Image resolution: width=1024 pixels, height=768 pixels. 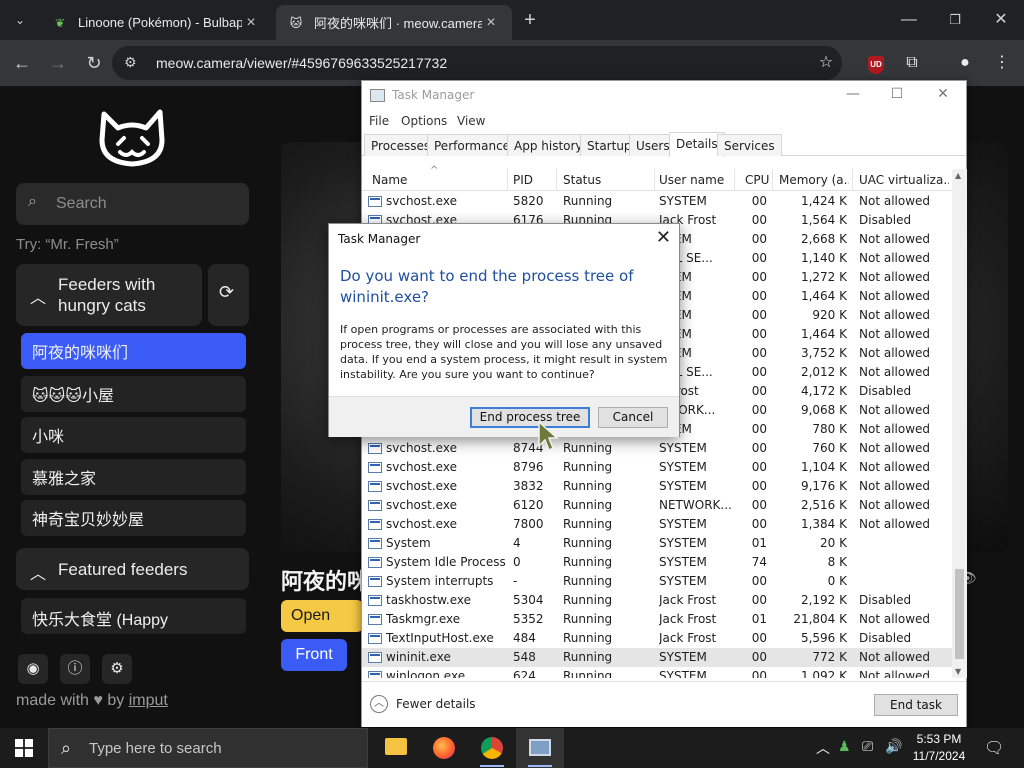 What do you see at coordinates (657, 543) in the screenshot?
I see `process-row: System 4 Running SYSTEM 01 20 K` at bounding box center [657, 543].